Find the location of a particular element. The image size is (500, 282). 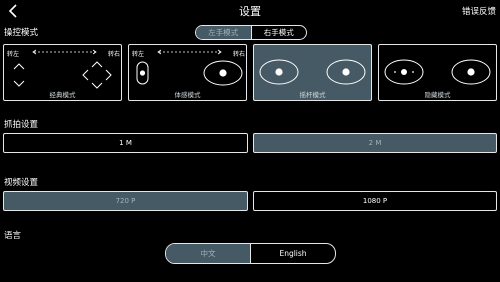

hand-mode-toggle: 左手模式 右手模式 is located at coordinates (251, 32).